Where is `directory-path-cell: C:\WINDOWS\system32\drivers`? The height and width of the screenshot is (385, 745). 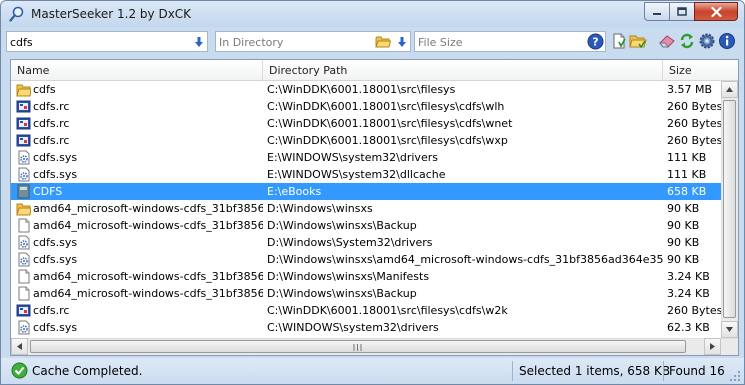
directory-path-cell: C:\WINDOWS\system32\drivers is located at coordinates (353, 327).